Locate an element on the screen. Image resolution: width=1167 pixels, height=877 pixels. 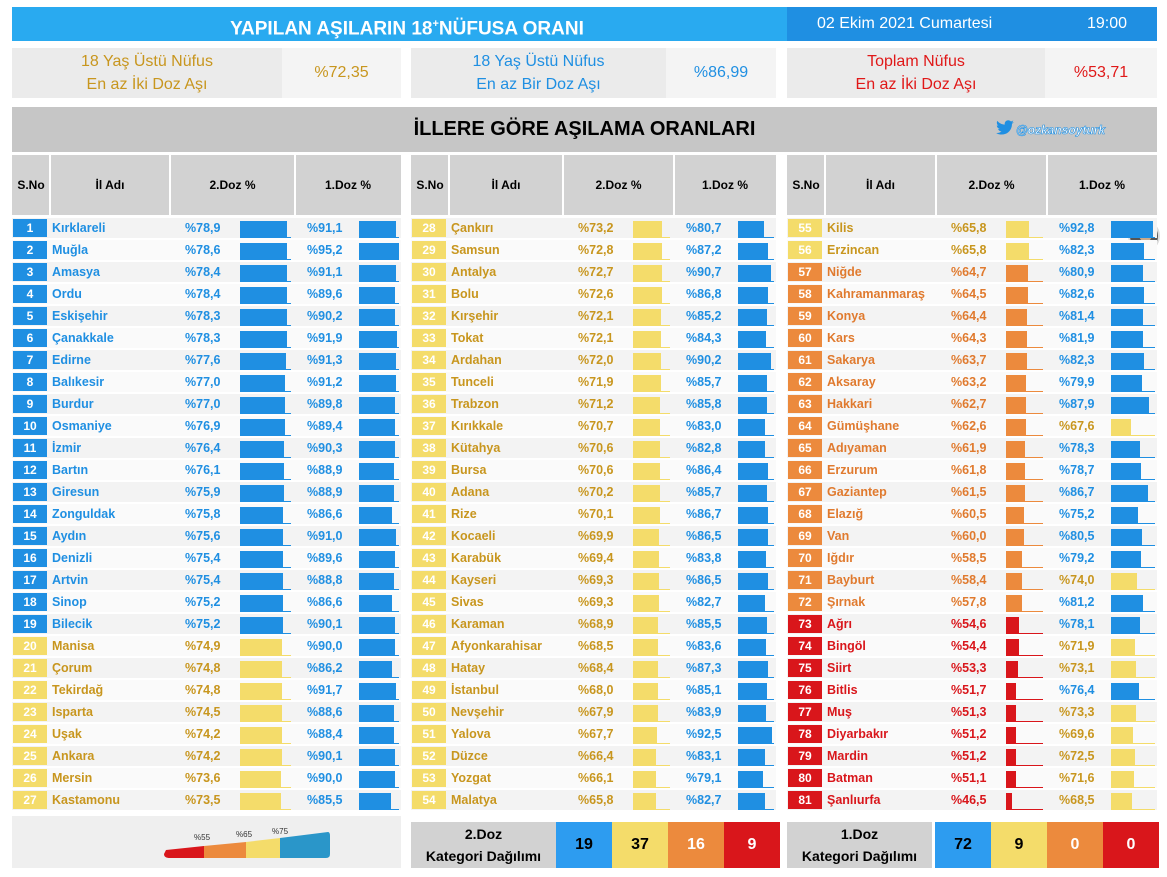
header-dose1: 1.Doz % is located at coordinates (347, 185).